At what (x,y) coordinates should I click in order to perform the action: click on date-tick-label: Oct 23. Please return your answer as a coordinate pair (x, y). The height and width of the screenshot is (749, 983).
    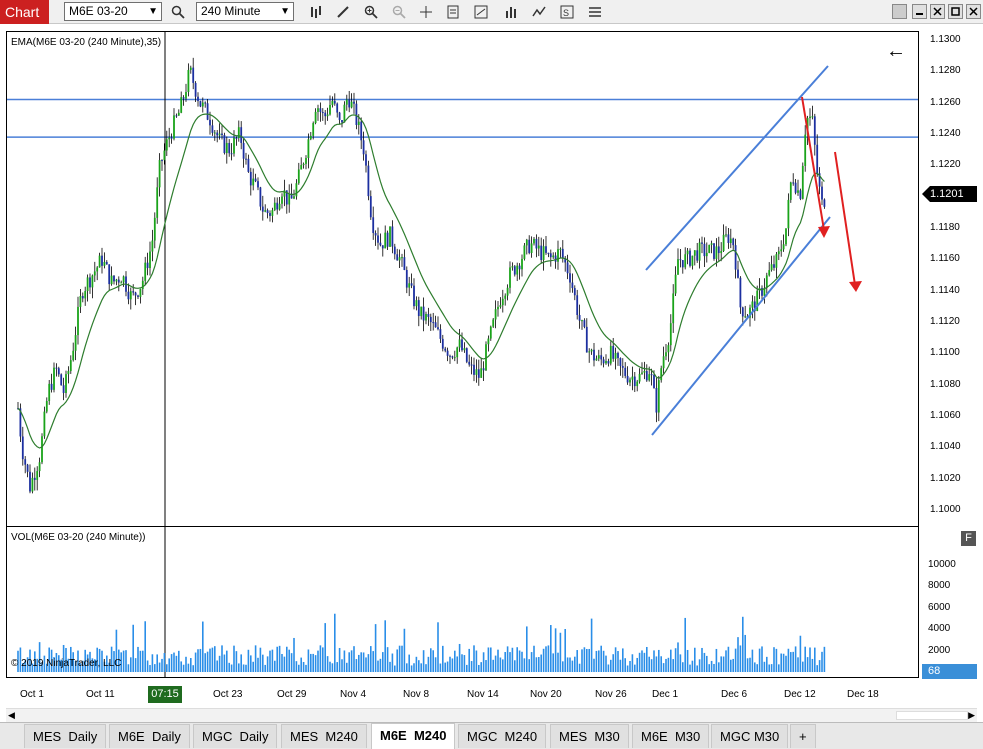
    Looking at the image, I should click on (228, 694).